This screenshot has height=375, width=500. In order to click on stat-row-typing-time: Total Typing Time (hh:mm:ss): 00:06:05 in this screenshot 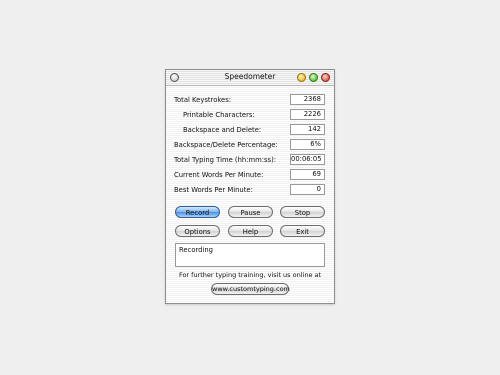, I will do `click(250, 160)`.